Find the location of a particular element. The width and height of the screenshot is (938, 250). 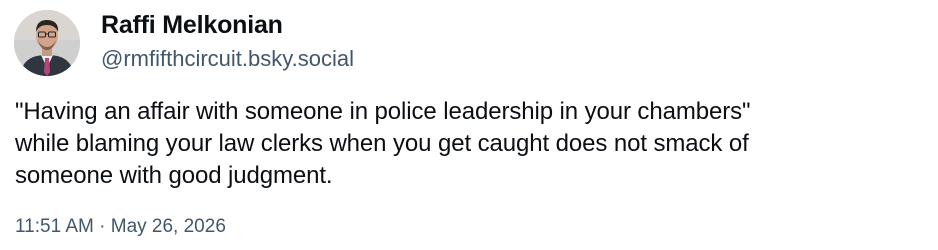

avatar-photo-icon is located at coordinates (47, 43).